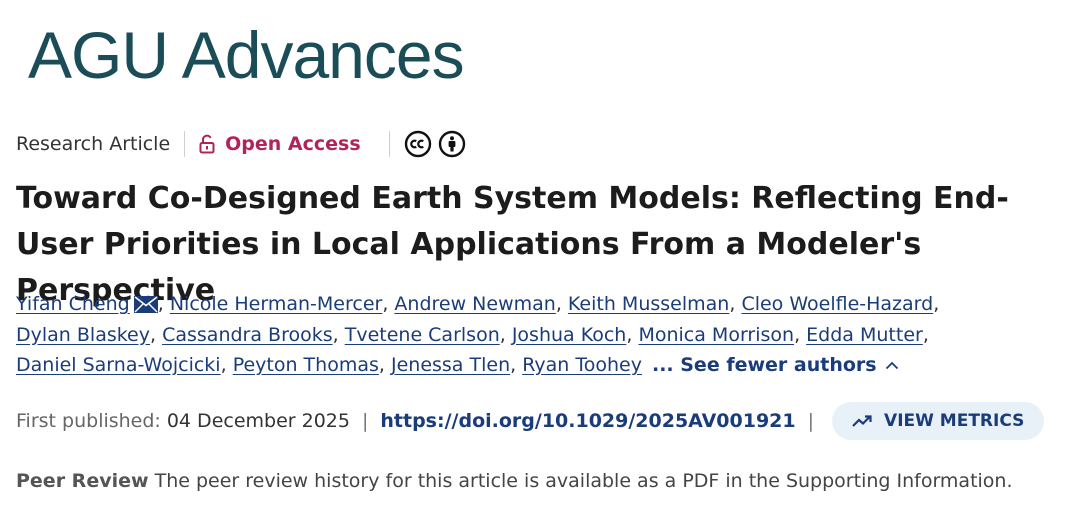 This screenshot has width=1080, height=508. I want to click on journal-logo: AGU Advances, so click(246, 55).